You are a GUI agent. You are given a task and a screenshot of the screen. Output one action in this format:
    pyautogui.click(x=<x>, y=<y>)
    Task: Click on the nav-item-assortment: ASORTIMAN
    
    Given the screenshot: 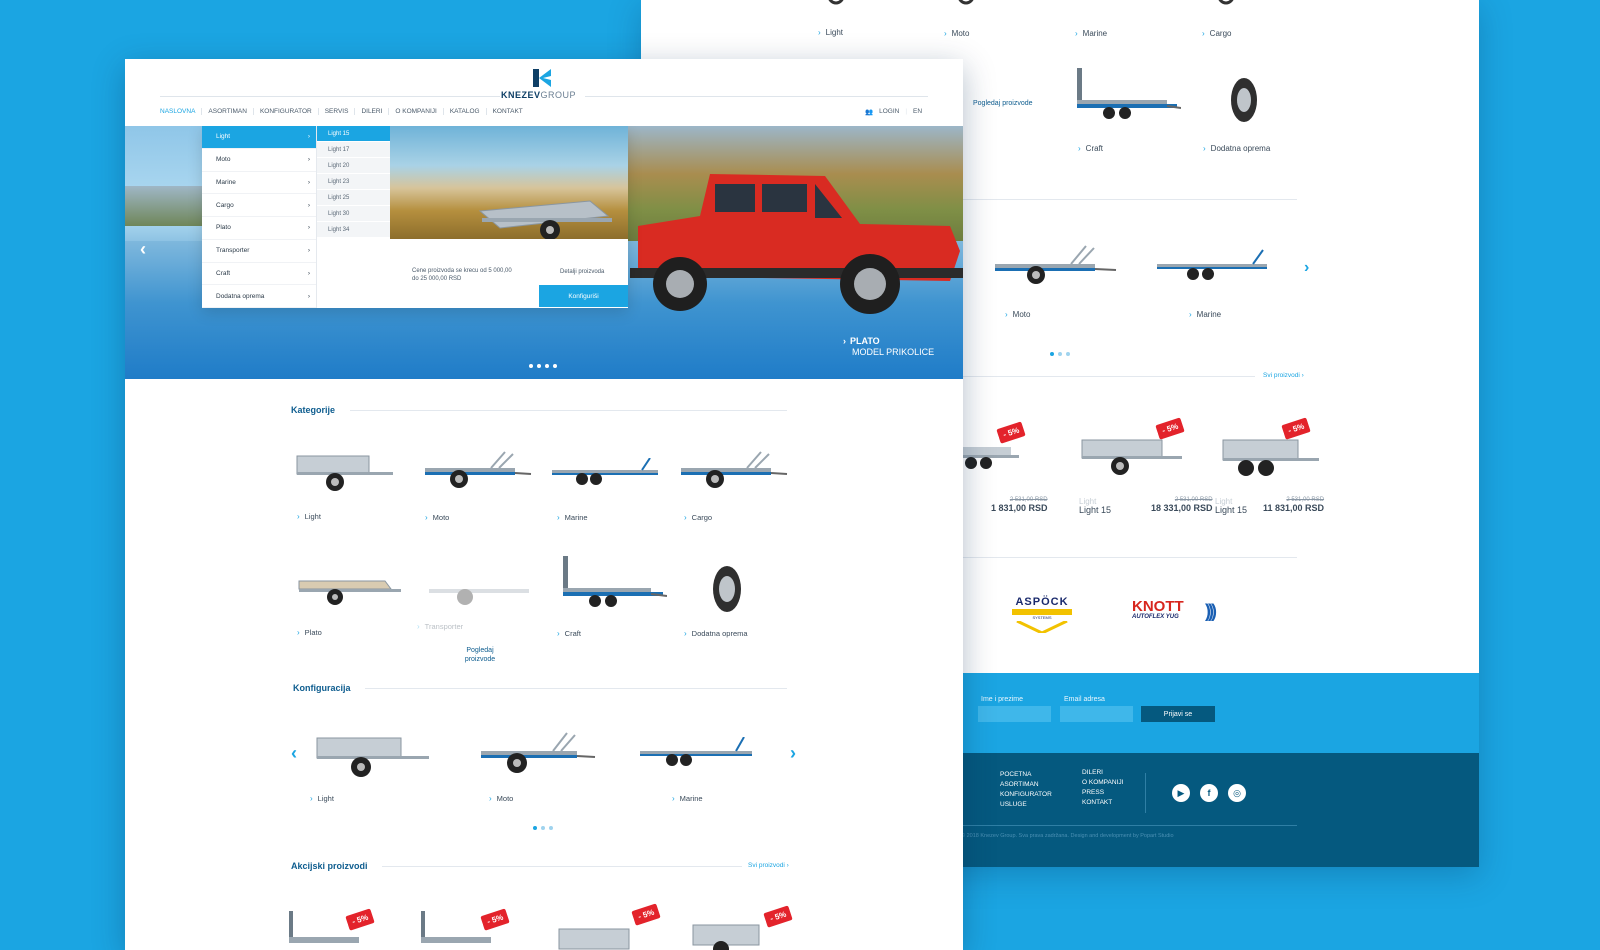 What is the action you would take?
    pyautogui.click(x=228, y=111)
    